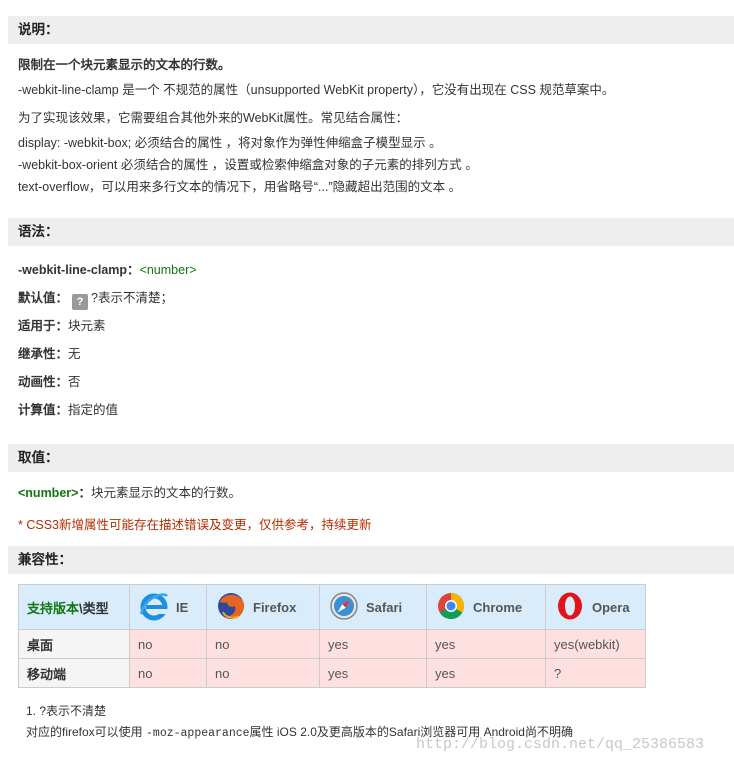 The image size is (734, 766). I want to click on table-row: 移动端 no no yes yes ?, so click(332, 673).